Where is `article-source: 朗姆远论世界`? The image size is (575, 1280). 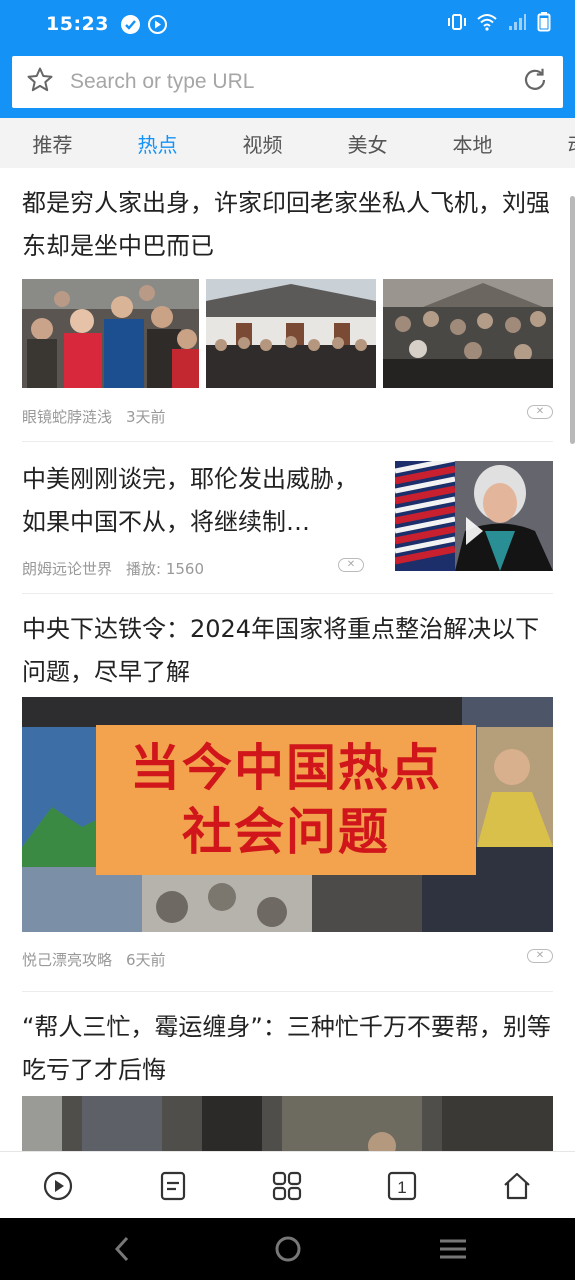
article-source: 朗姆远论世界 is located at coordinates (67, 568).